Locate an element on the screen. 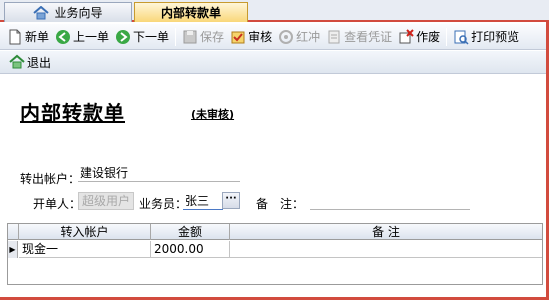  next-button: 下一单 is located at coordinates (142, 37).